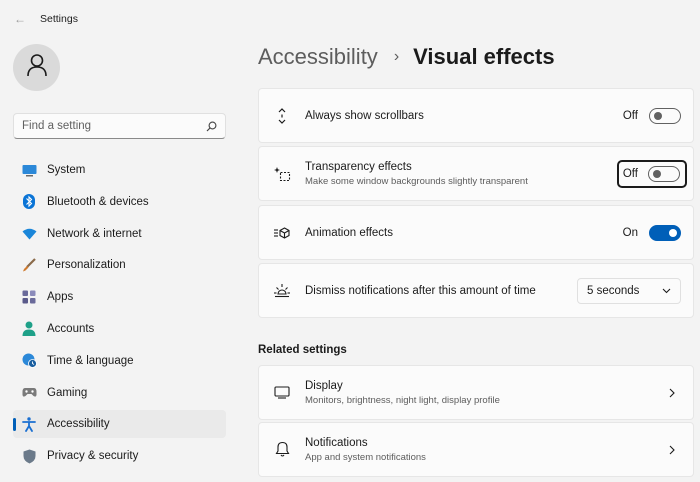 The image size is (700, 482). What do you see at coordinates (282, 393) in the screenshot?
I see `display-icon` at bounding box center [282, 393].